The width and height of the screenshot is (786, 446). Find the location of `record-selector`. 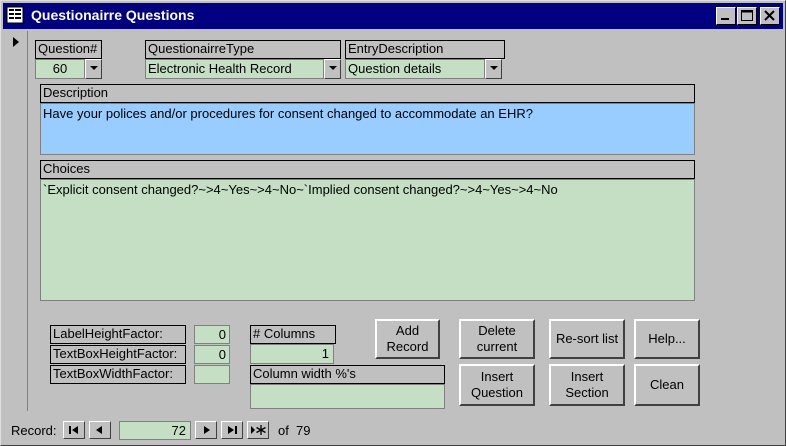

record-selector is located at coordinates (16, 221).